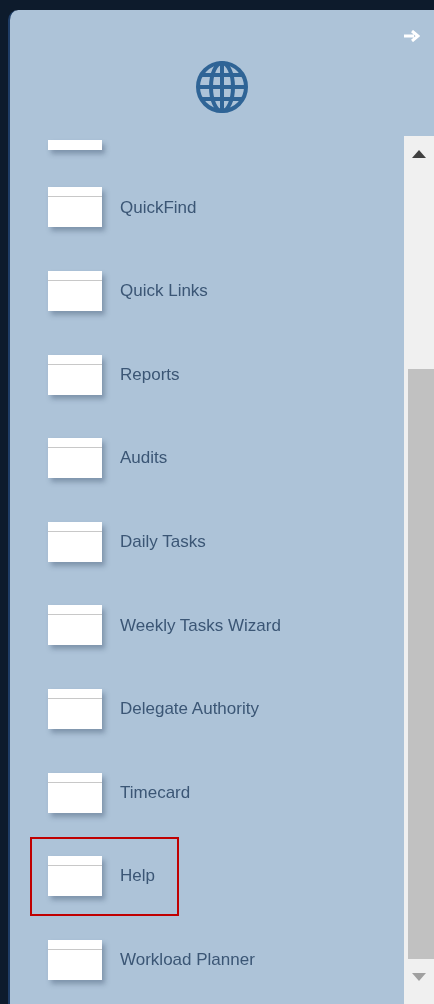 The height and width of the screenshot is (1004, 434). Describe the element at coordinates (111, 458) in the screenshot. I see `menu-item: Audits` at that location.